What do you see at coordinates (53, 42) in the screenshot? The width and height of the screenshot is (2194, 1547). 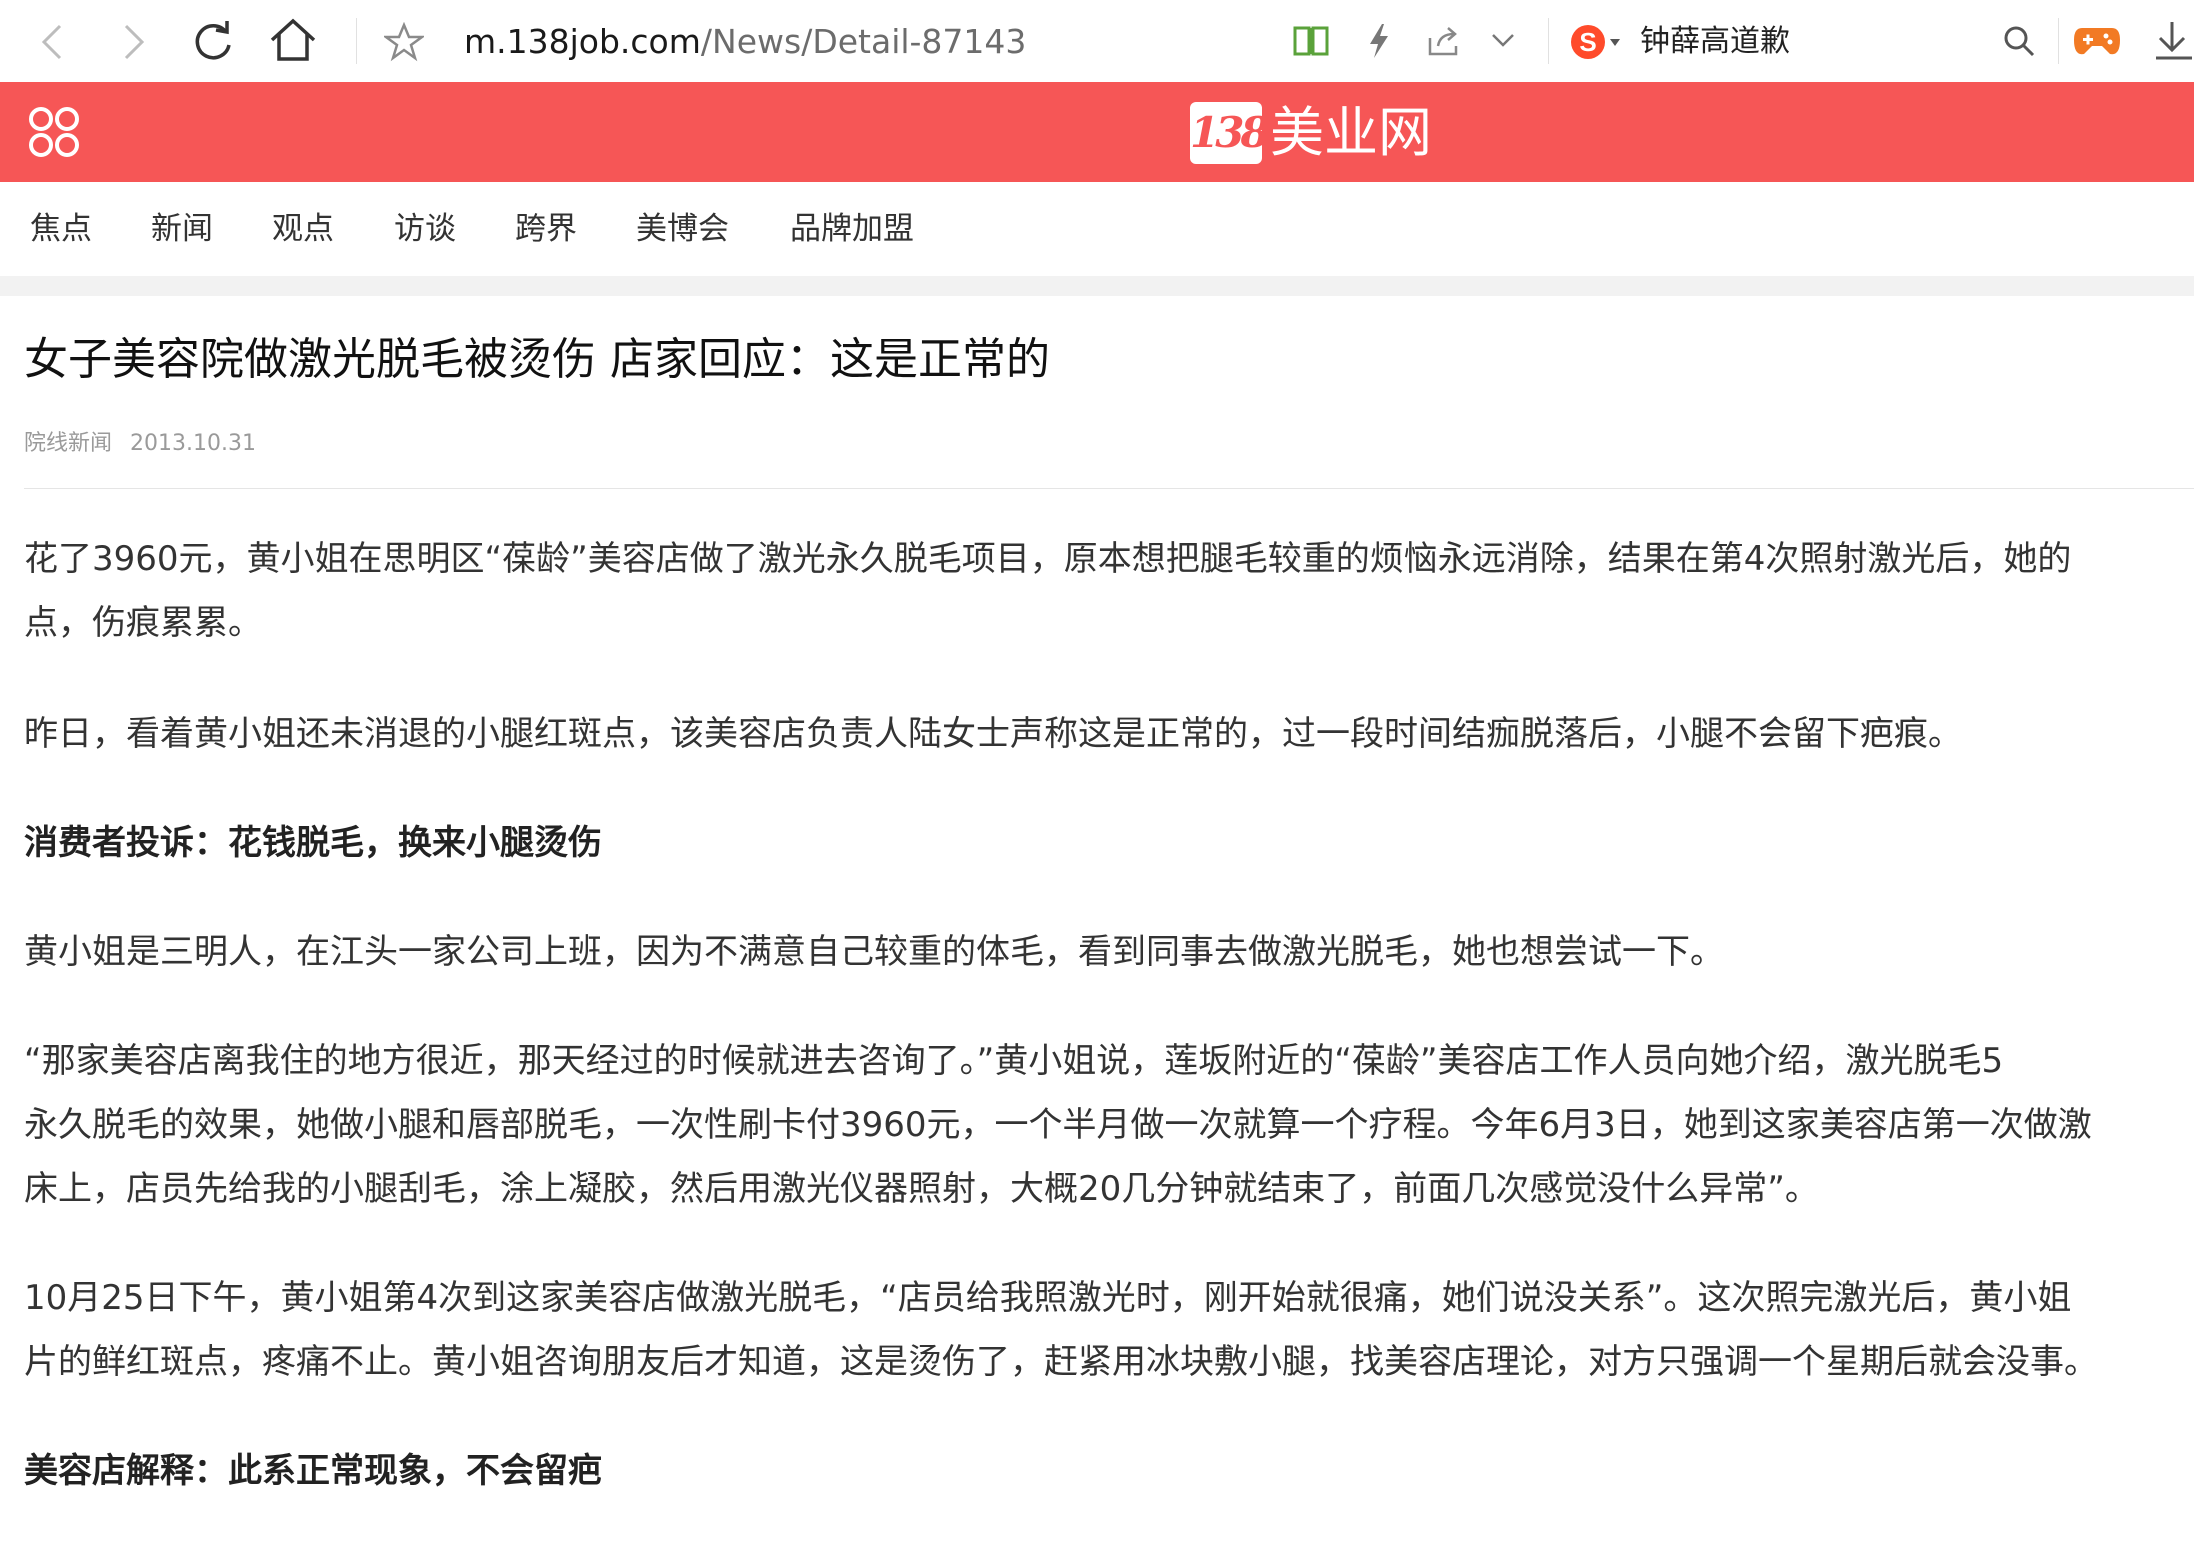 I see `back-icon` at bounding box center [53, 42].